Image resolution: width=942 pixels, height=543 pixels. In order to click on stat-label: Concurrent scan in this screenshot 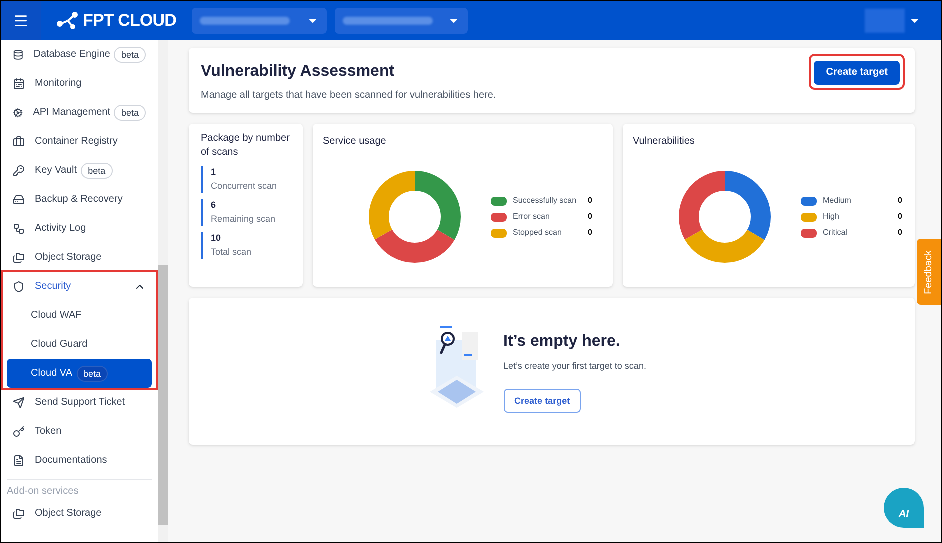, I will do `click(244, 186)`.